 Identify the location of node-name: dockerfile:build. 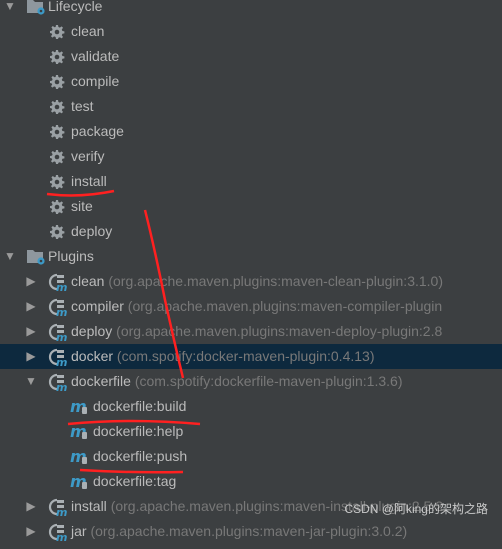
(140, 406).